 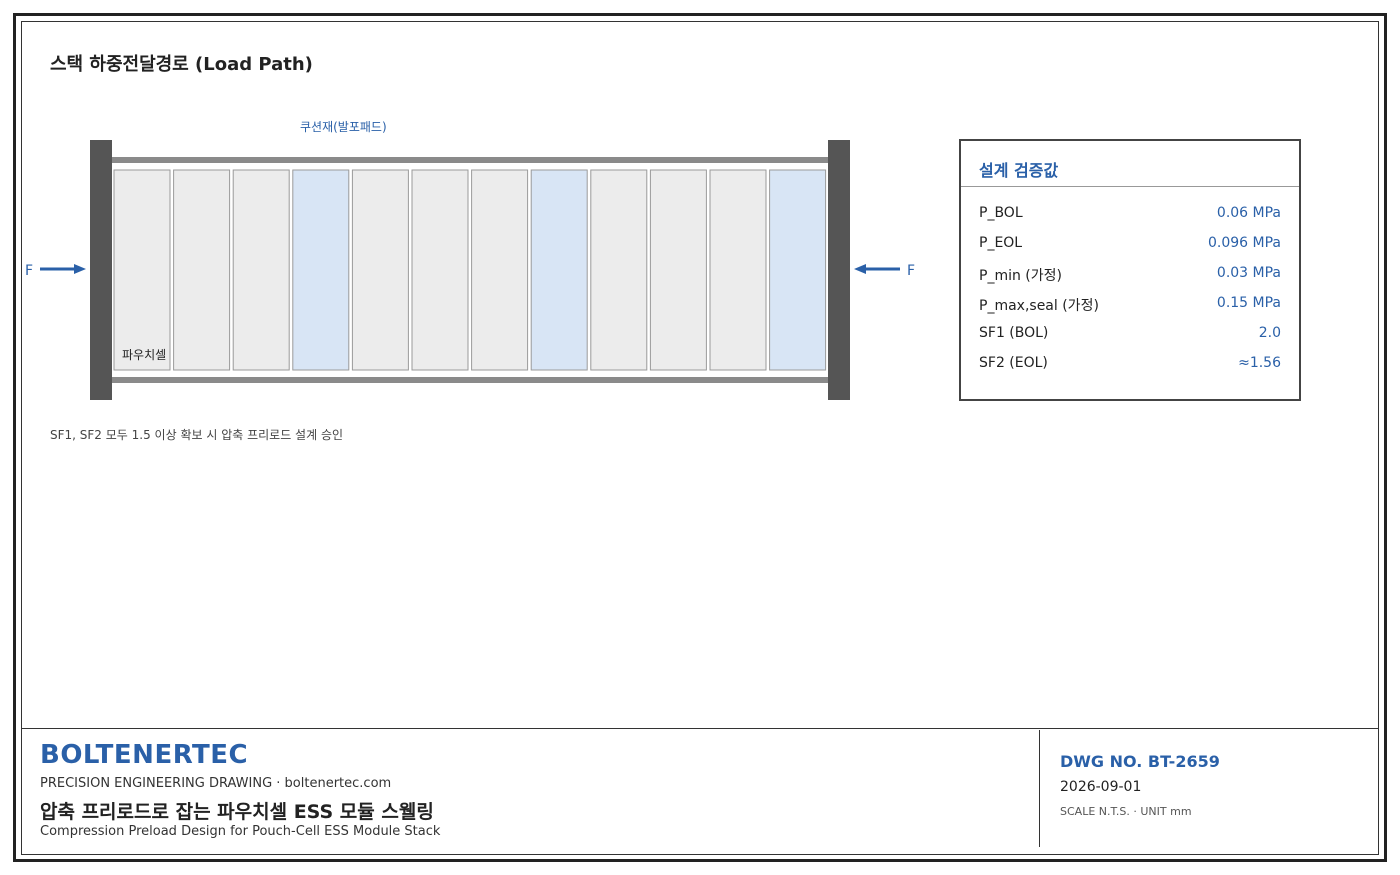 What do you see at coordinates (1259, 363) in the screenshot?
I see `spec-value: ≈1.56` at bounding box center [1259, 363].